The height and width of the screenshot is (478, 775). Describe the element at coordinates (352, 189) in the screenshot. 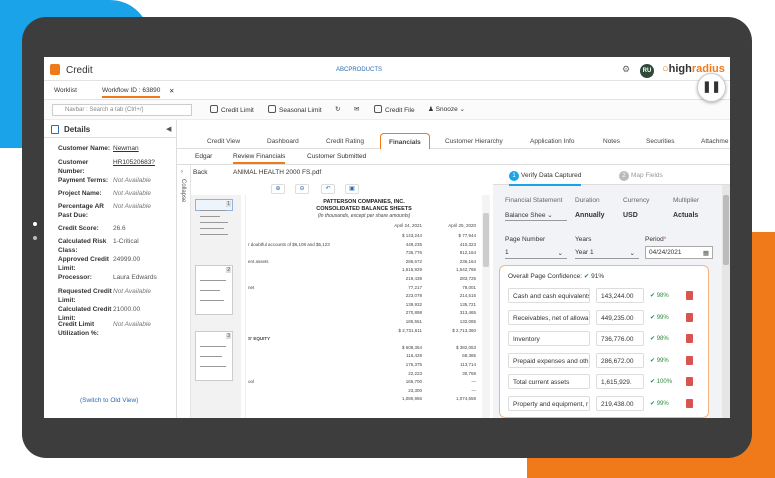

I see `capture-icon: ▣` at that location.